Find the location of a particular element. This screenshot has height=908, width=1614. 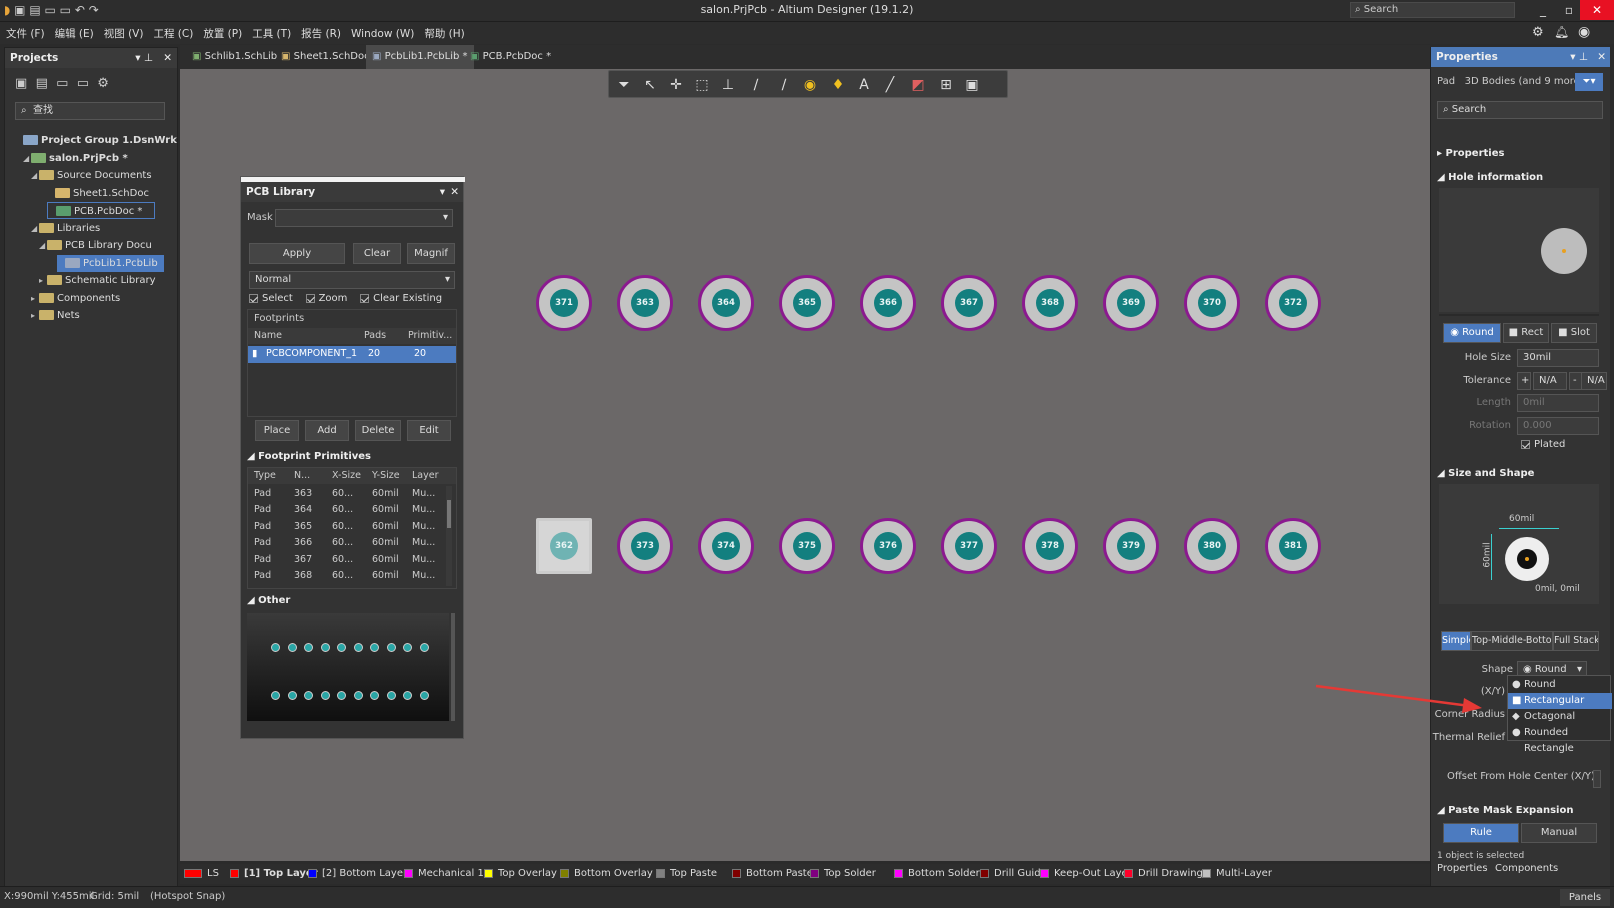

project-options-icon: ▭ is located at coordinates (83, 83).